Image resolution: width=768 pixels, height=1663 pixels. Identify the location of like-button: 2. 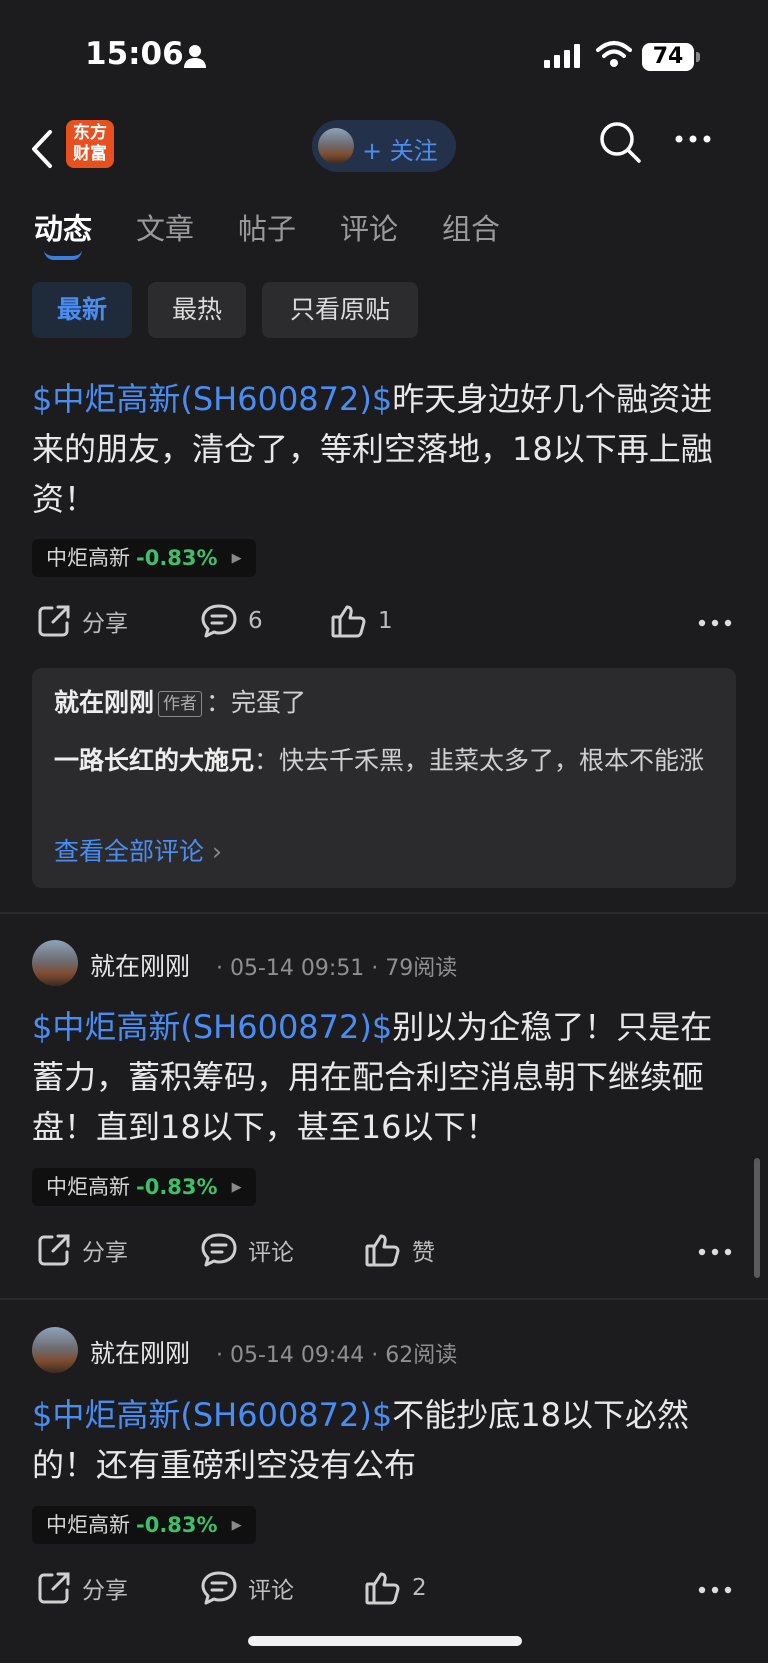
(395, 1588).